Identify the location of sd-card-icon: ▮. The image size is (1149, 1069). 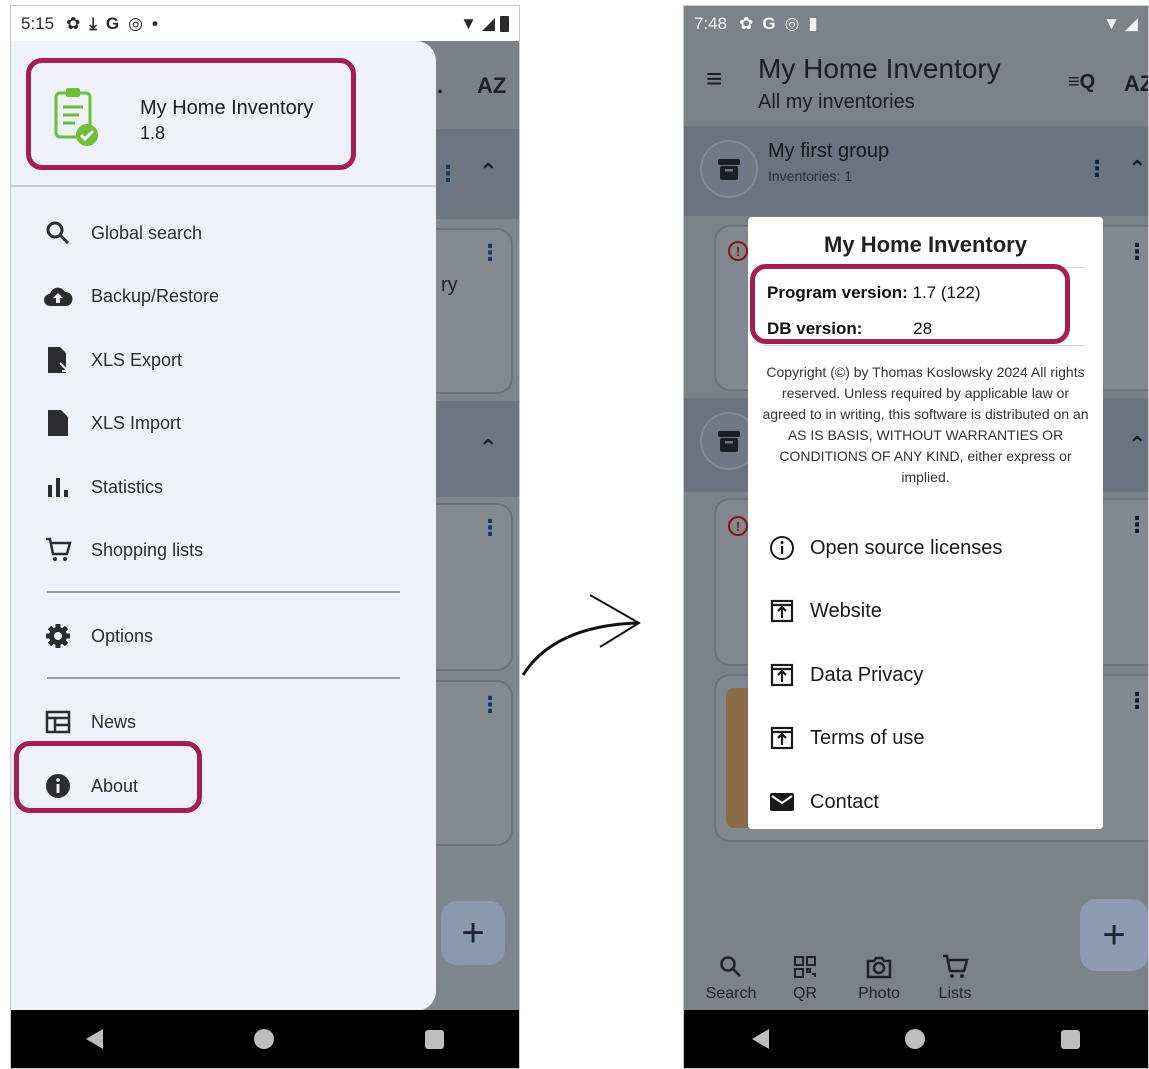
(813, 23).